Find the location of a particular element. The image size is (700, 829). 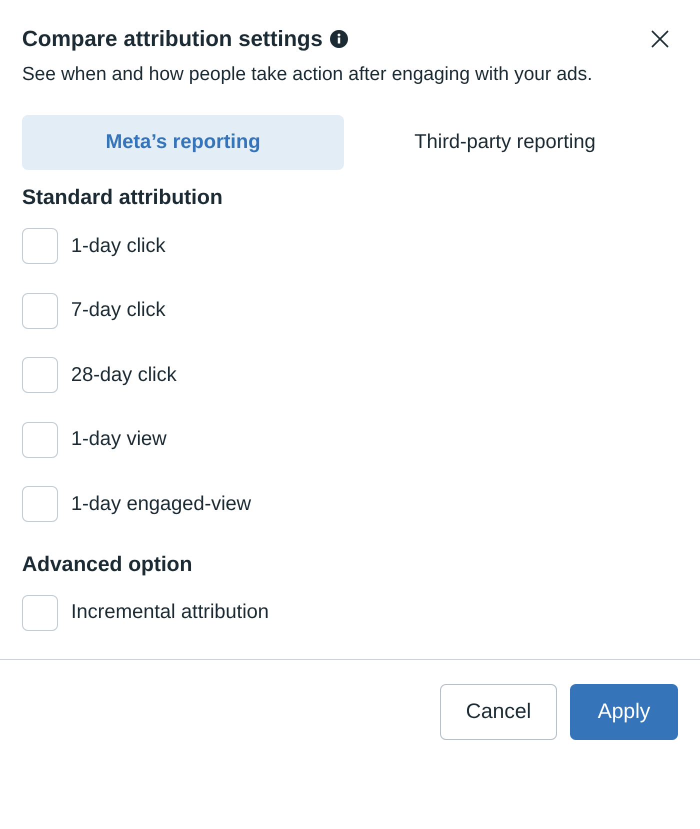

option-label: 1-day engaged-view is located at coordinates (161, 504).